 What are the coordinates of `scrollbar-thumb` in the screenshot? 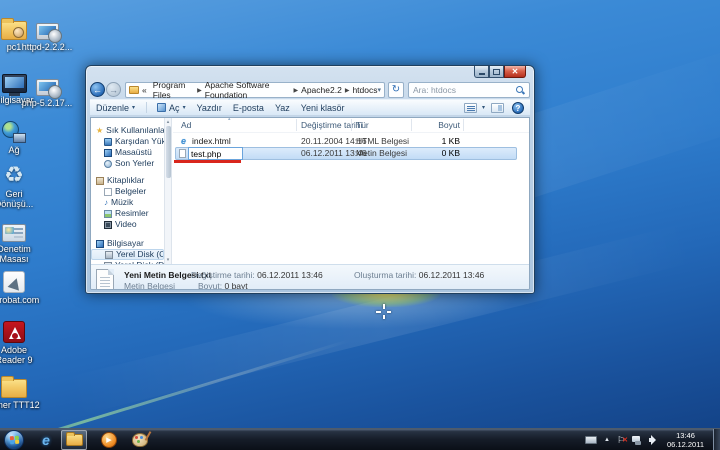 It's located at (168, 152).